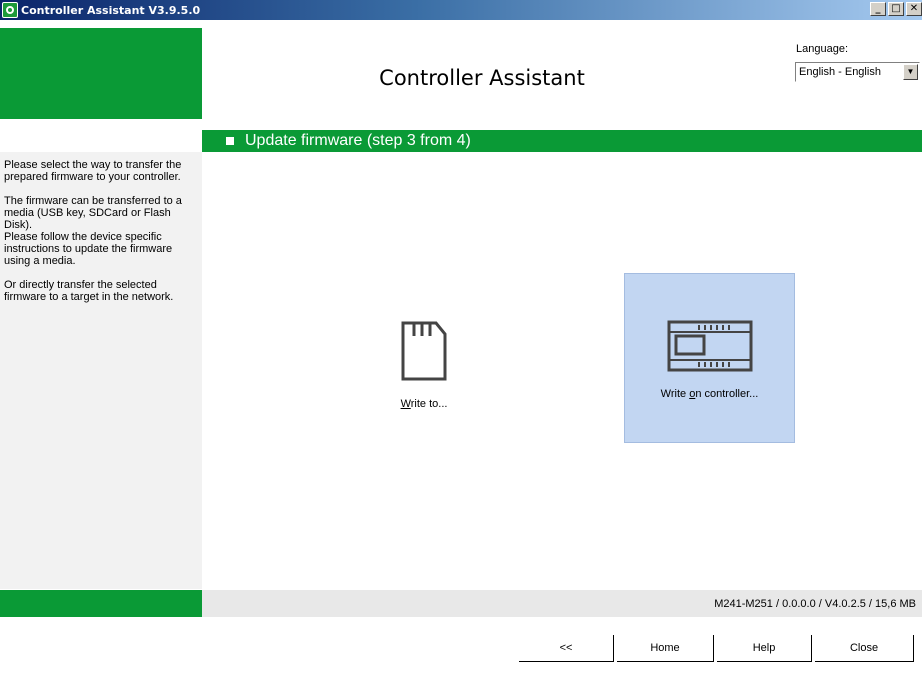  What do you see at coordinates (562, 141) in the screenshot?
I see `step-header: Update firmware (step 3 from 4)` at bounding box center [562, 141].